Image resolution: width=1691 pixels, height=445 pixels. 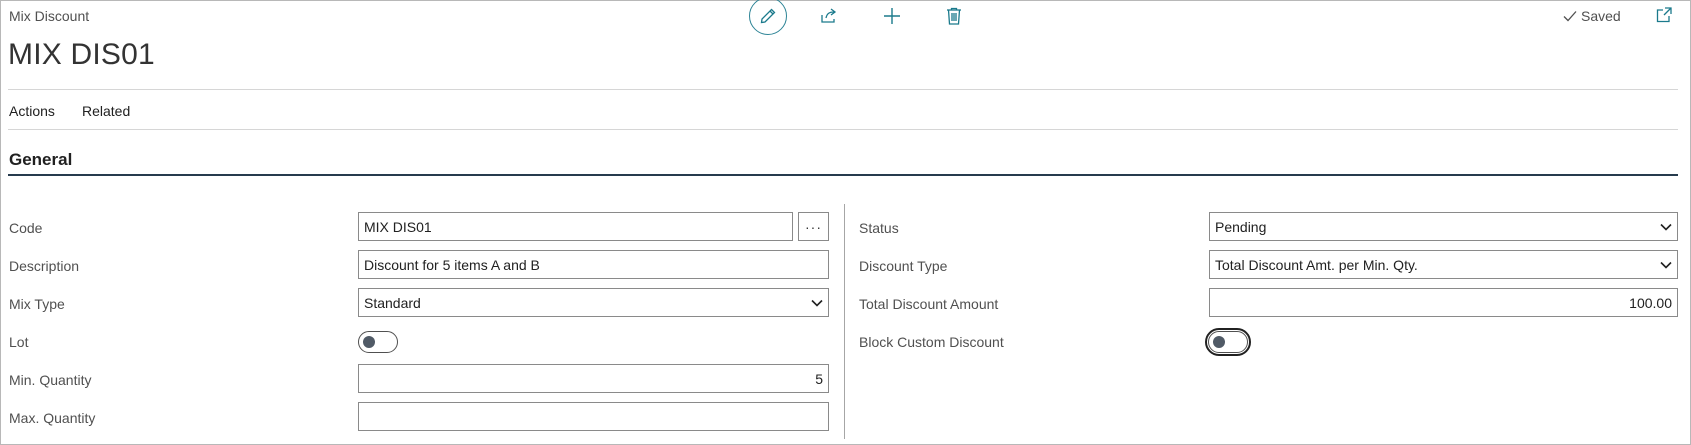 I want to click on mix-type-select: Standard, so click(x=593, y=302).